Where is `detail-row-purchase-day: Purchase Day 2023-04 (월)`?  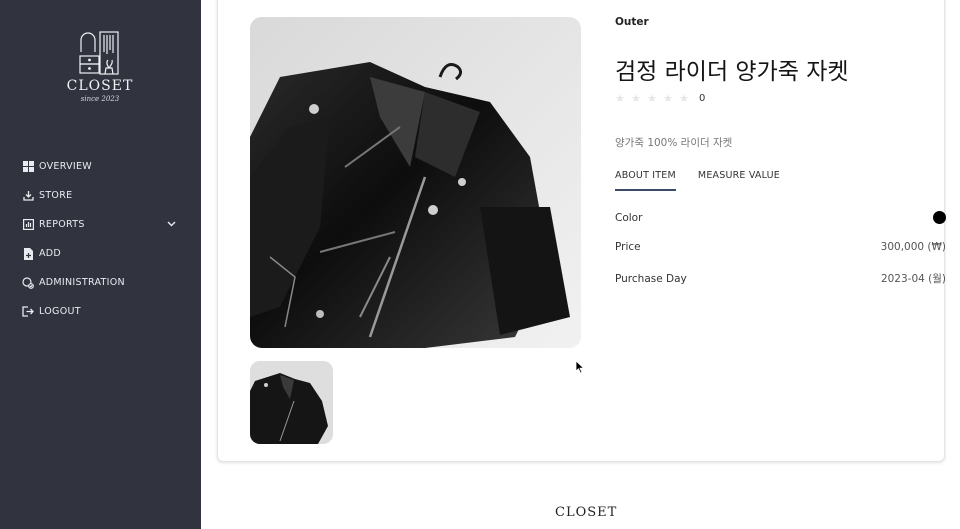 detail-row-purchase-day: Purchase Day 2023-04 (월) is located at coordinates (780, 278).